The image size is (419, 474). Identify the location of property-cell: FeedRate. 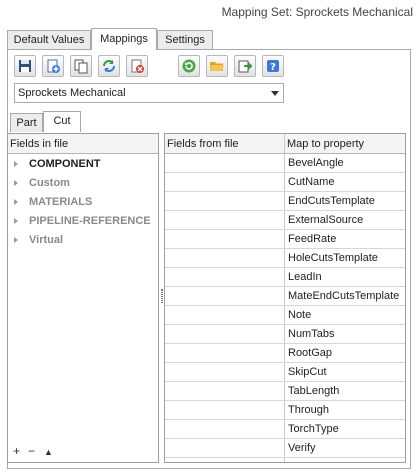
(312, 239).